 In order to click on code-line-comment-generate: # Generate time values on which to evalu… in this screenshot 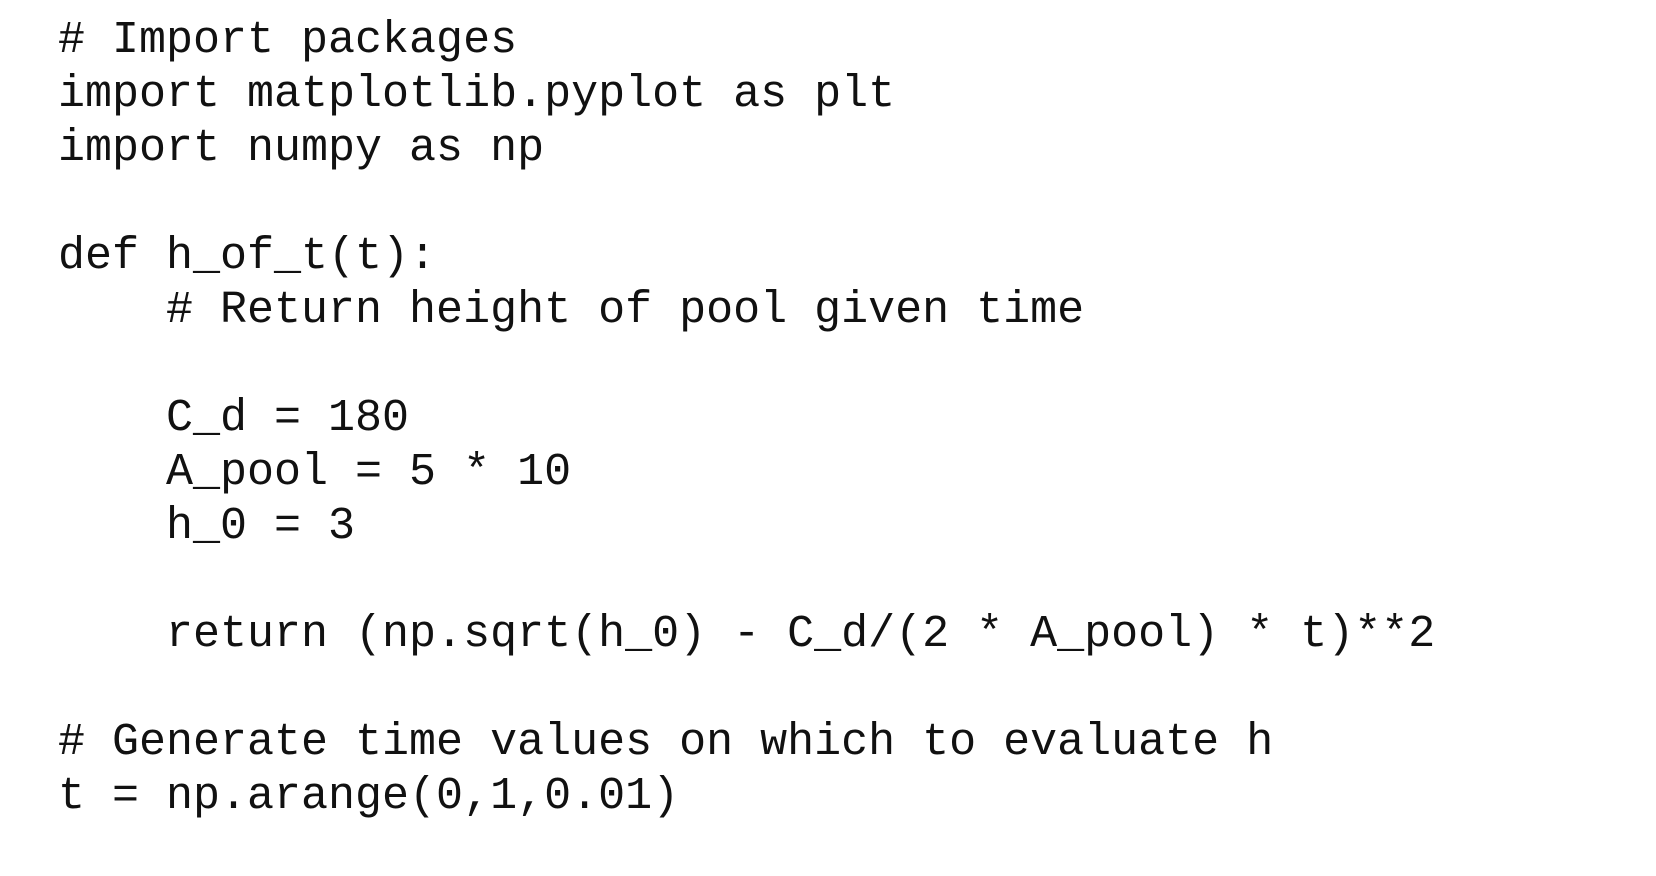, I will do `click(666, 742)`.